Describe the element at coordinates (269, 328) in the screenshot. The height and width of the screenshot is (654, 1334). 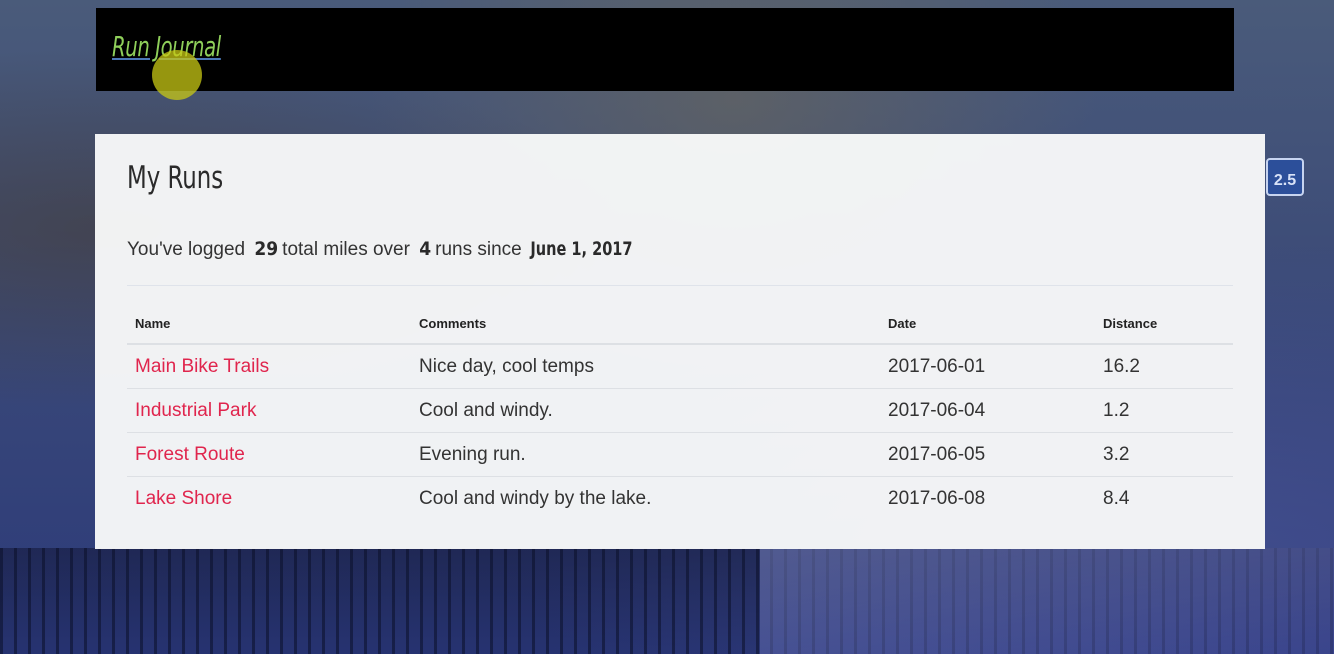
I see `column-header-name: Name` at that location.